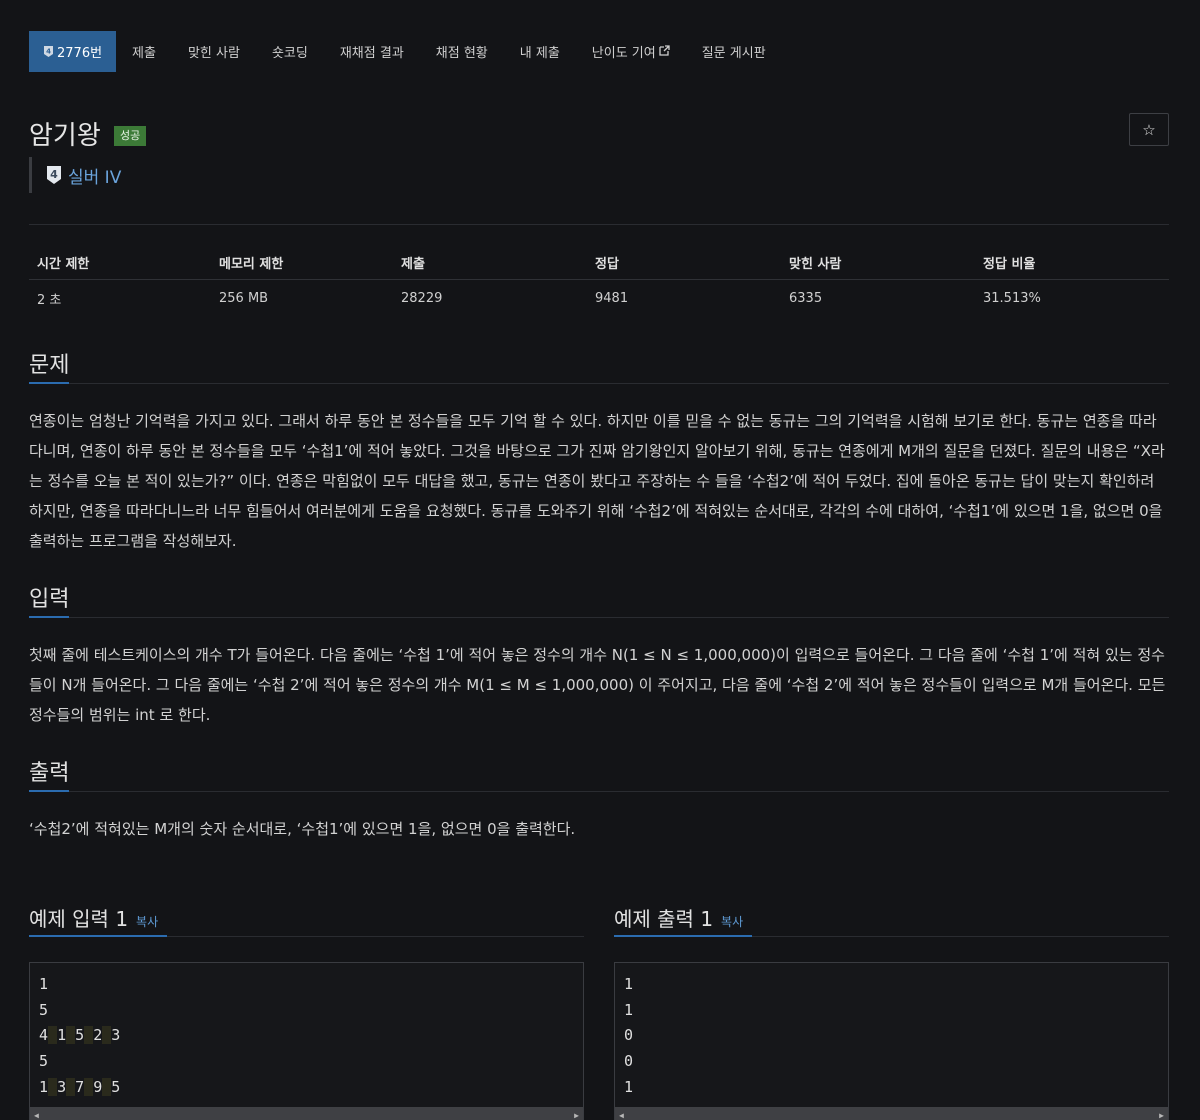 The width and height of the screenshot is (1200, 1120). Describe the element at coordinates (98, 1086) in the screenshot. I see `code-token: 9` at that location.